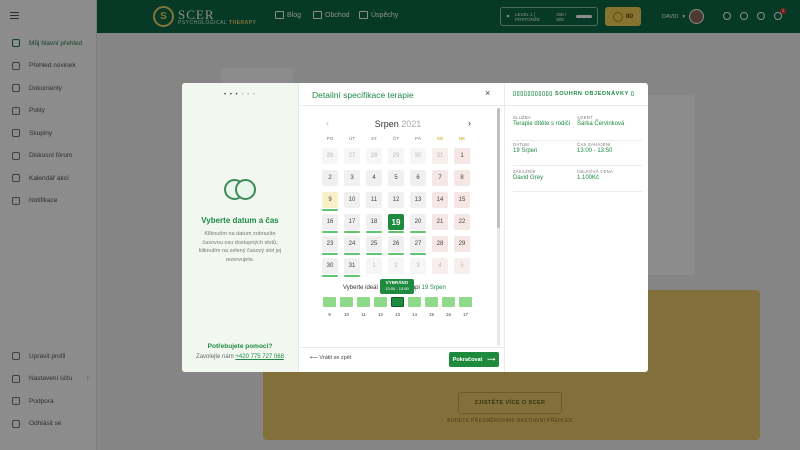 This screenshot has width=800, height=450. What do you see at coordinates (397, 286) in the screenshot?
I see `selected-slot-tooltip: VYBRÁNO 13:00 - 13:50` at bounding box center [397, 286].